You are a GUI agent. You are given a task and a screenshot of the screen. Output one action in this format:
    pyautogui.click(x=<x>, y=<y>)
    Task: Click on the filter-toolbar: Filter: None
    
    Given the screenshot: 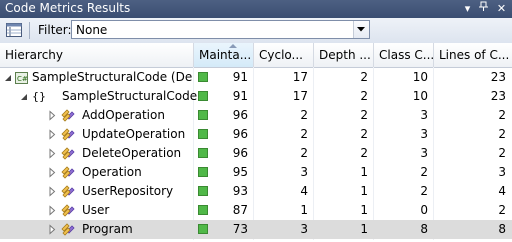 What is the action you would take?
    pyautogui.click(x=256, y=31)
    